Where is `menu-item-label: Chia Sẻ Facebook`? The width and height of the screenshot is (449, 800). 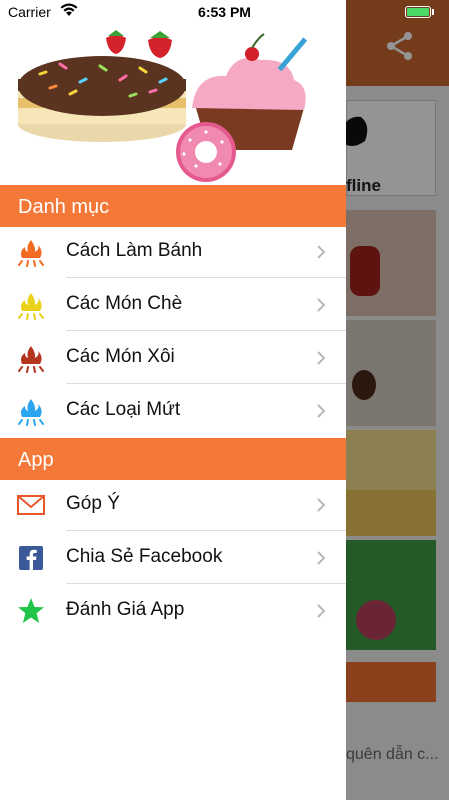 menu-item-label: Chia Sẻ Facebook is located at coordinates (144, 556).